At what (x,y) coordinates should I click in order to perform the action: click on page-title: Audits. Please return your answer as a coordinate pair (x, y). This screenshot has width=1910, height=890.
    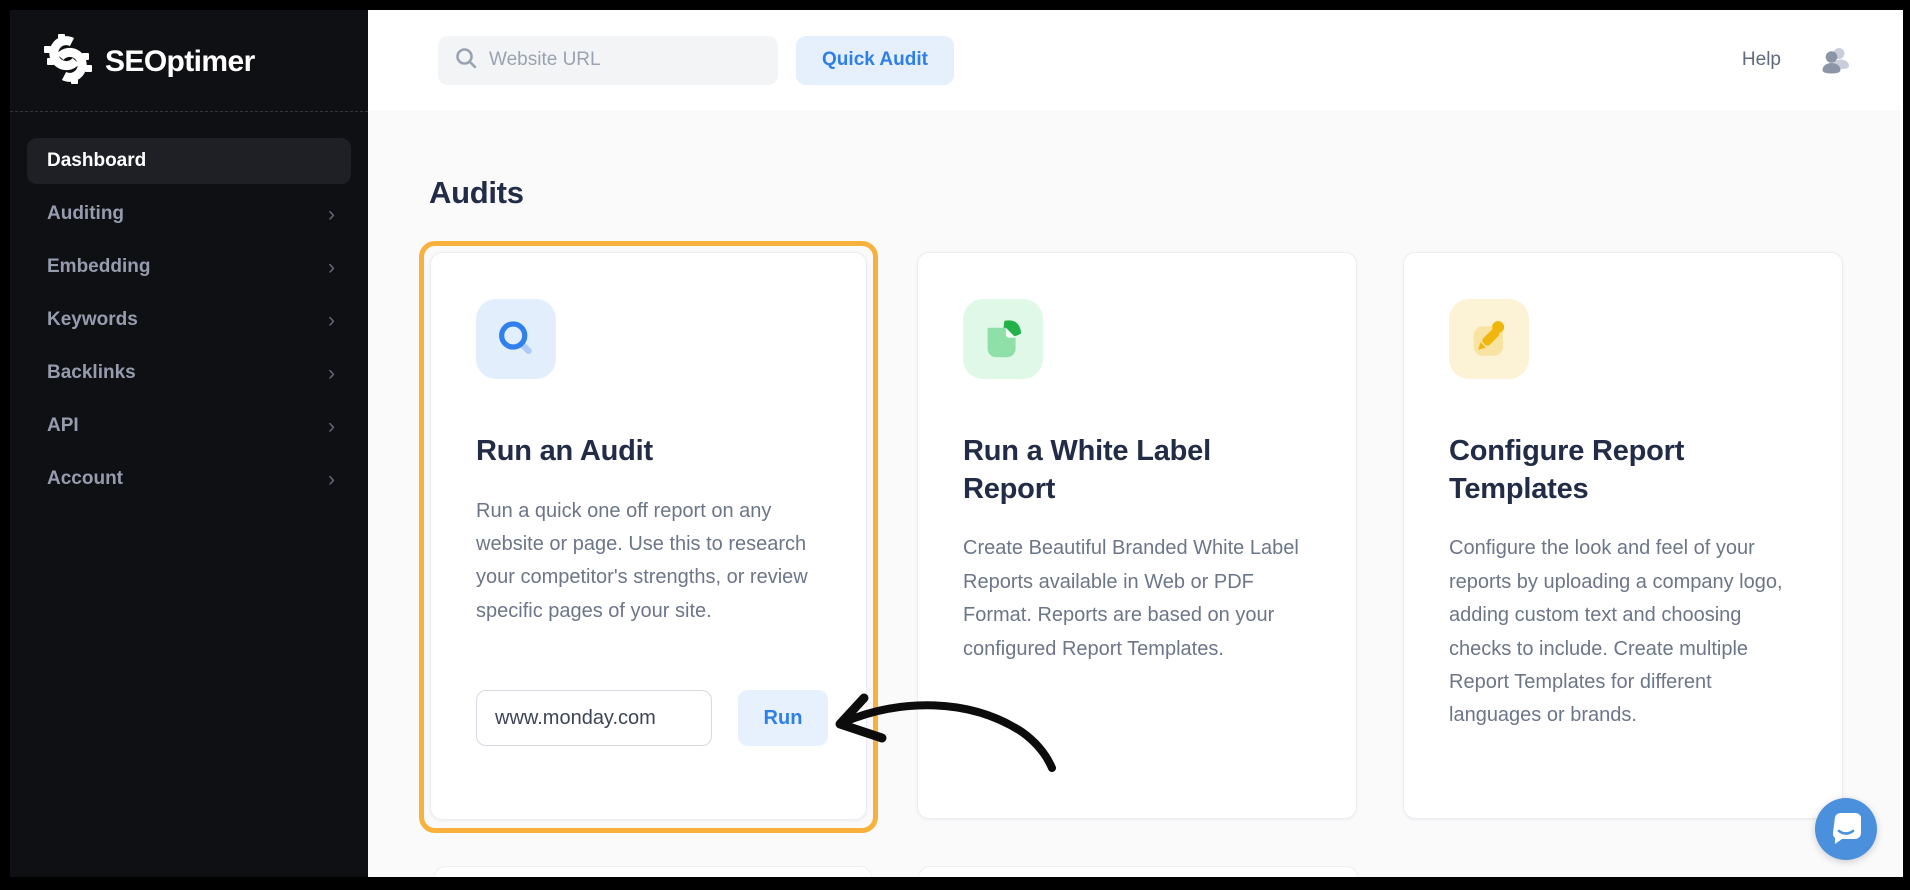
    Looking at the image, I should click on (476, 192).